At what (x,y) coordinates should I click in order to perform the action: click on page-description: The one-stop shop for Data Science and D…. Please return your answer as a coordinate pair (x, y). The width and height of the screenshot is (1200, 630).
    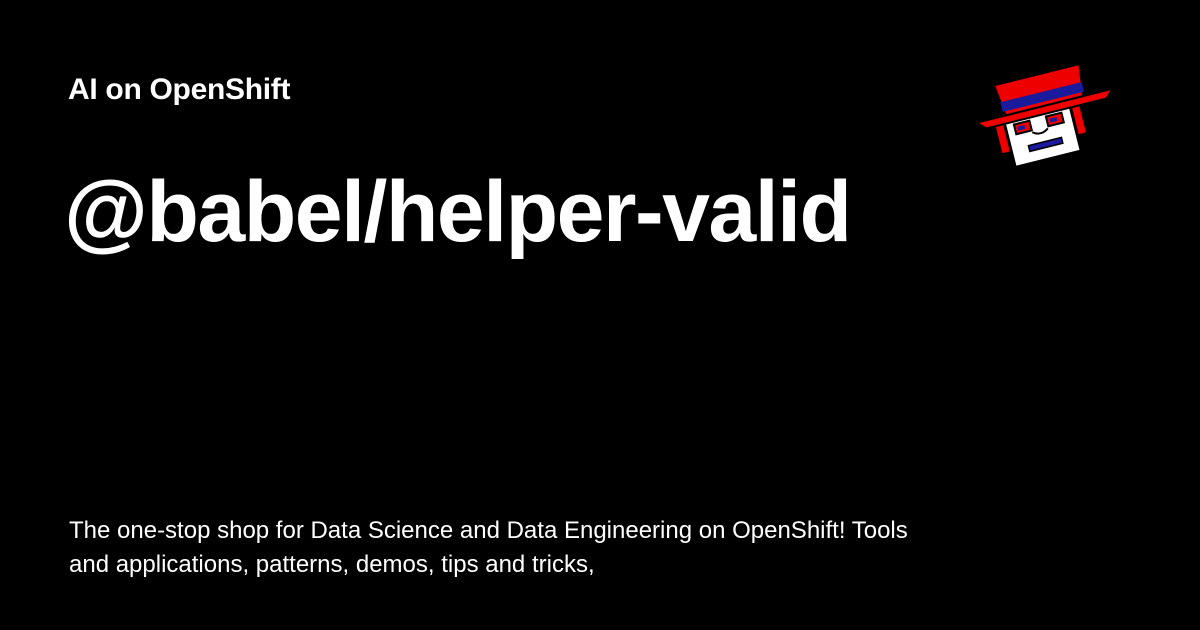
    Looking at the image, I should click on (488, 547).